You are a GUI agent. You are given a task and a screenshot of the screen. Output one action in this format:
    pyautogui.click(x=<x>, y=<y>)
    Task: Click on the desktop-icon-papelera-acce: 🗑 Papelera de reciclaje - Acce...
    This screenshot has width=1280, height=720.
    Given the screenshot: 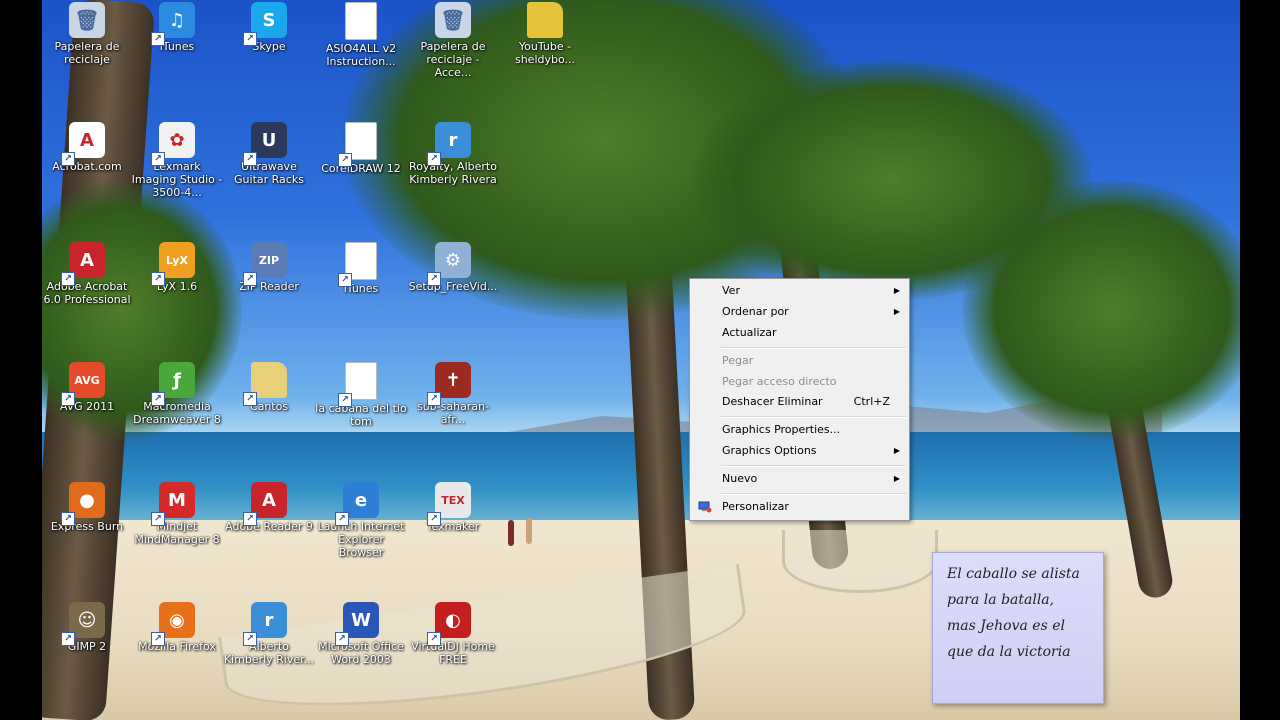 What is the action you would take?
    pyautogui.click(x=453, y=40)
    